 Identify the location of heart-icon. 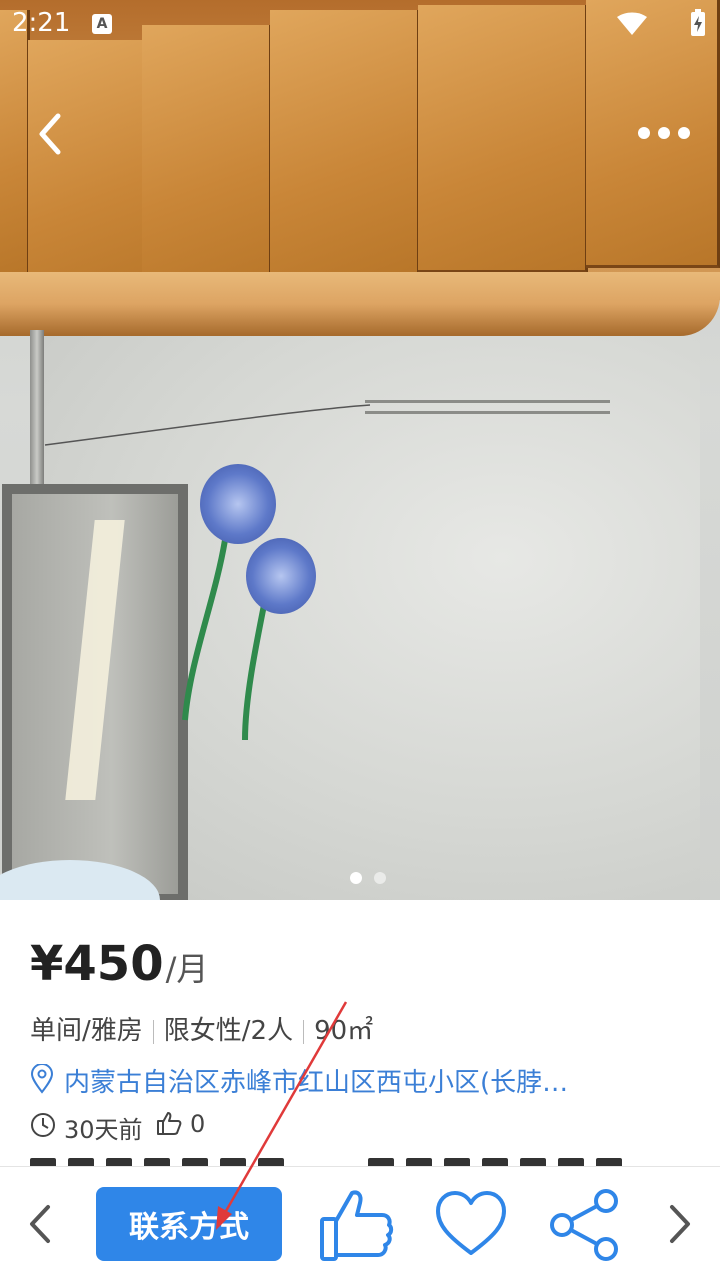
(471, 1223).